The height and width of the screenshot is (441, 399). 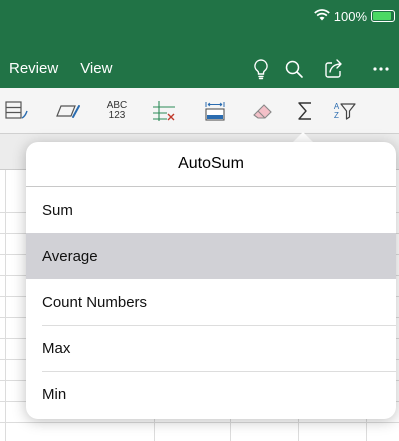 I want to click on menu-item-count-numbers: Count Numbers, so click(x=211, y=302).